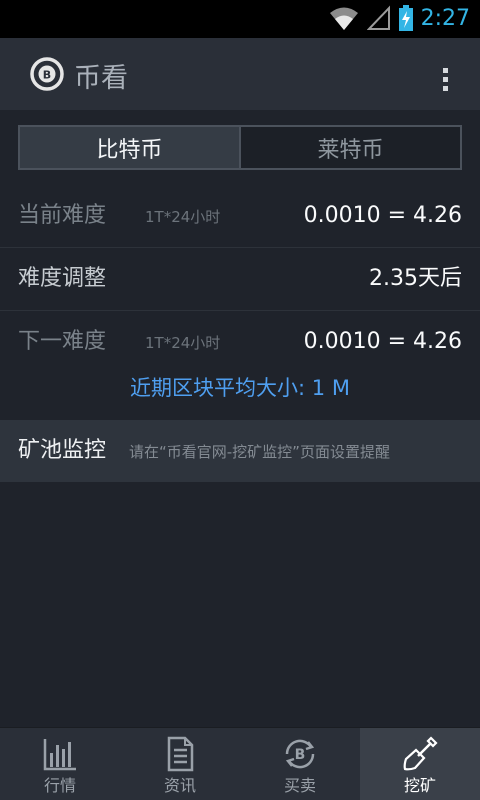 The image size is (480, 800). Describe the element at coordinates (382, 341) in the screenshot. I see `next-difficulty-value: 0.0010 = 4.26` at that location.